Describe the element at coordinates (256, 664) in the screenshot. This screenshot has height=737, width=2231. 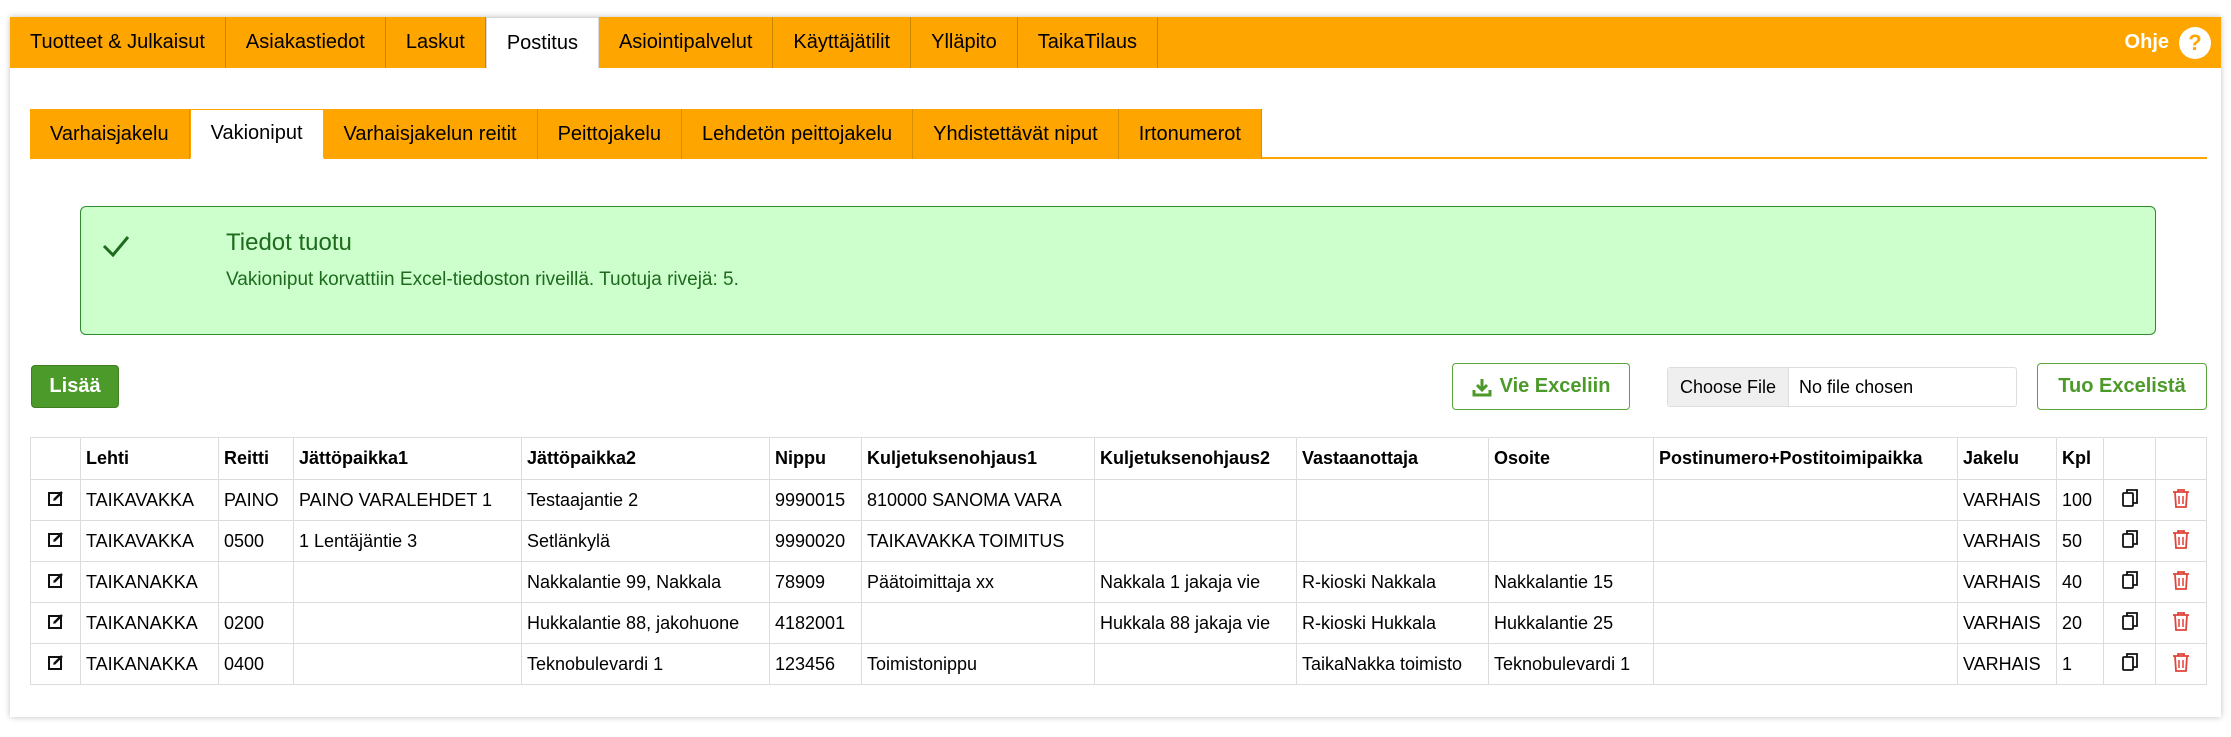
I see `cell-reitti: 0400` at that location.